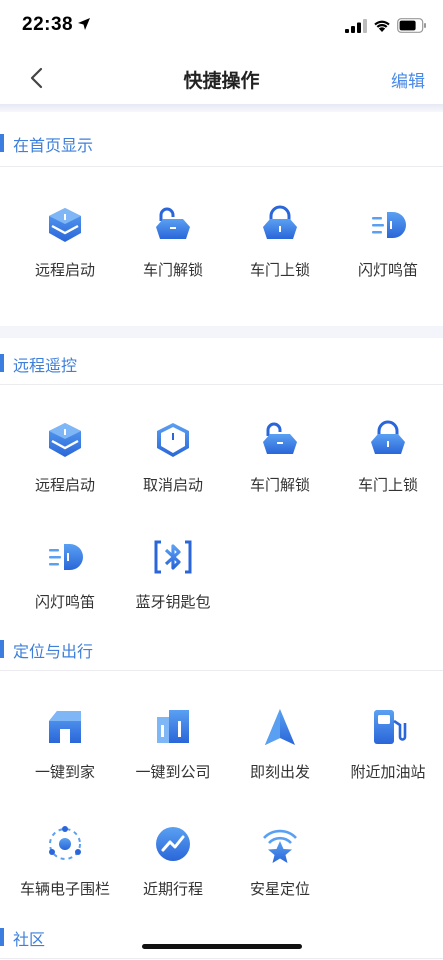 Image resolution: width=443 pixels, height=960 pixels. I want to click on bluetooth-key-icon, so click(173, 557).